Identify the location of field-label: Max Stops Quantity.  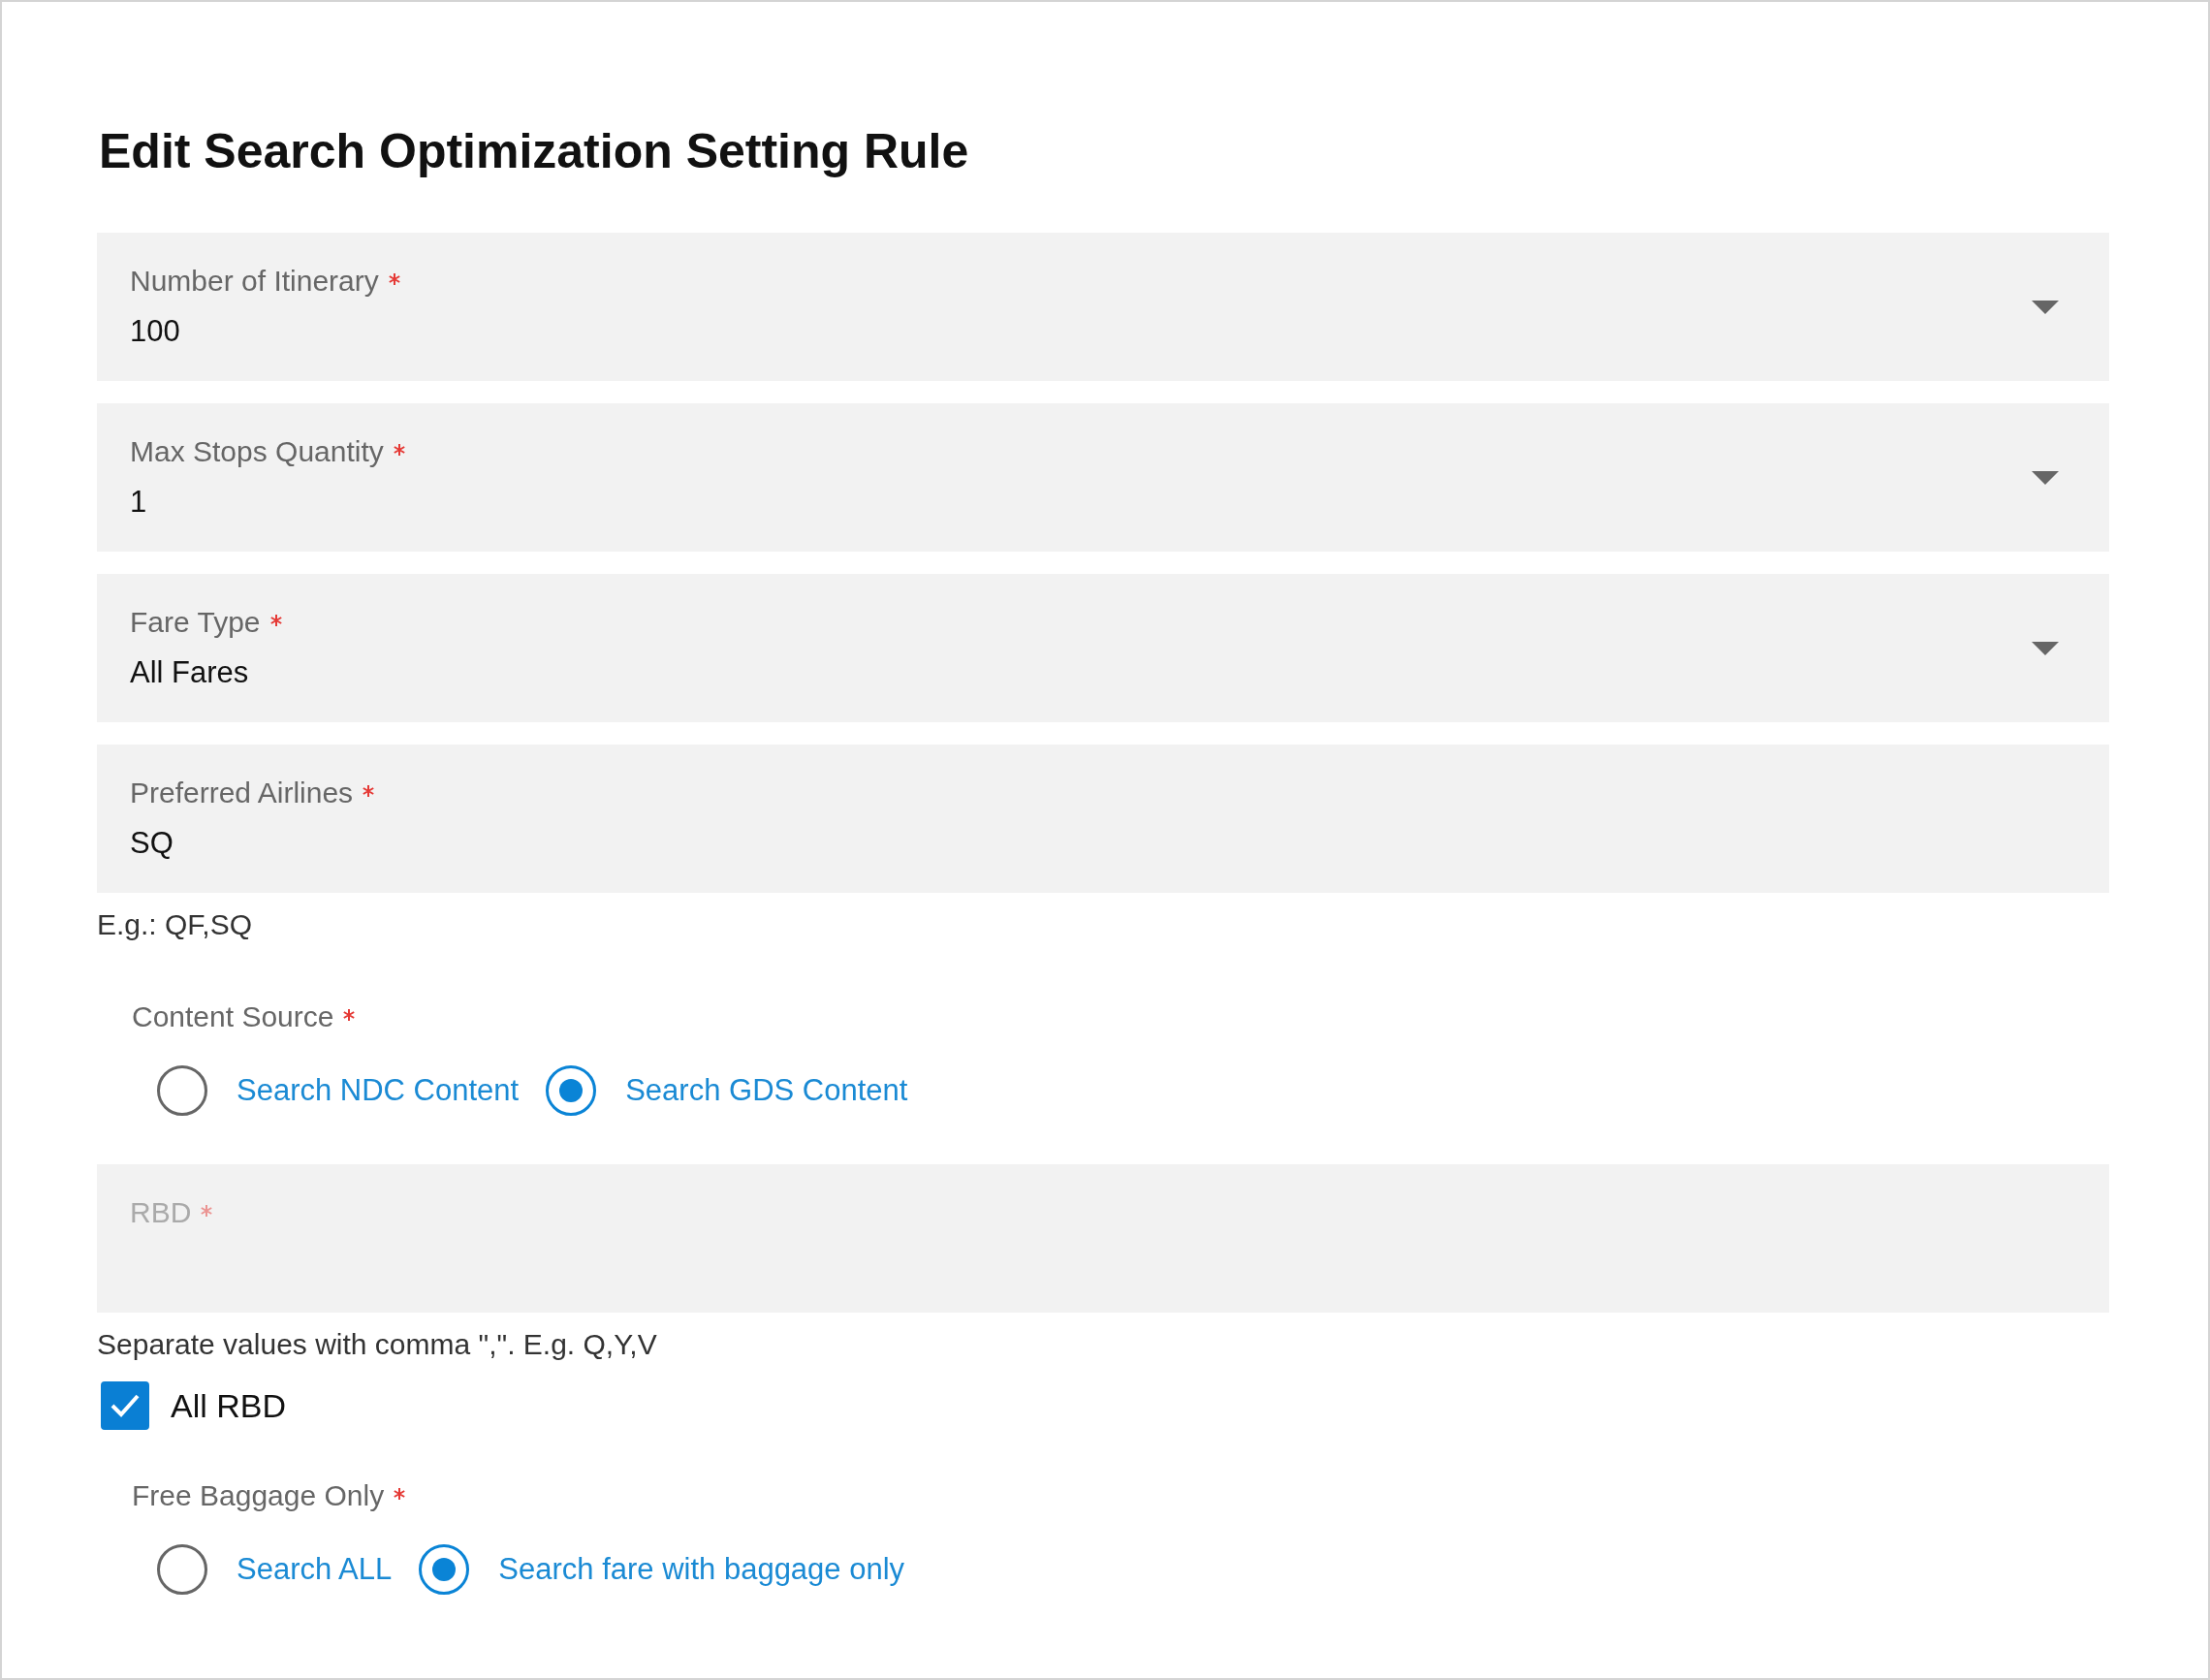
(257, 451).